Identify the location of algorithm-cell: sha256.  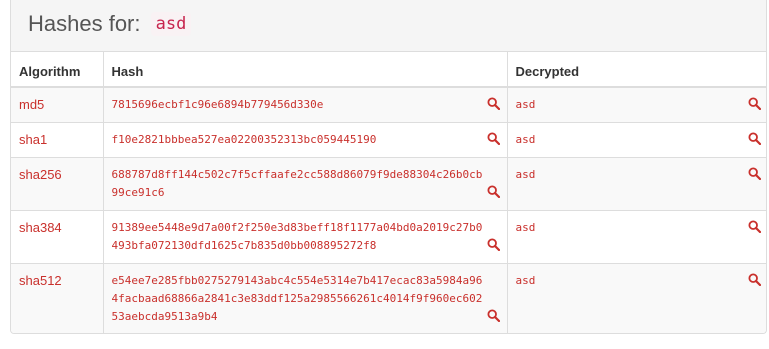
(57, 184).